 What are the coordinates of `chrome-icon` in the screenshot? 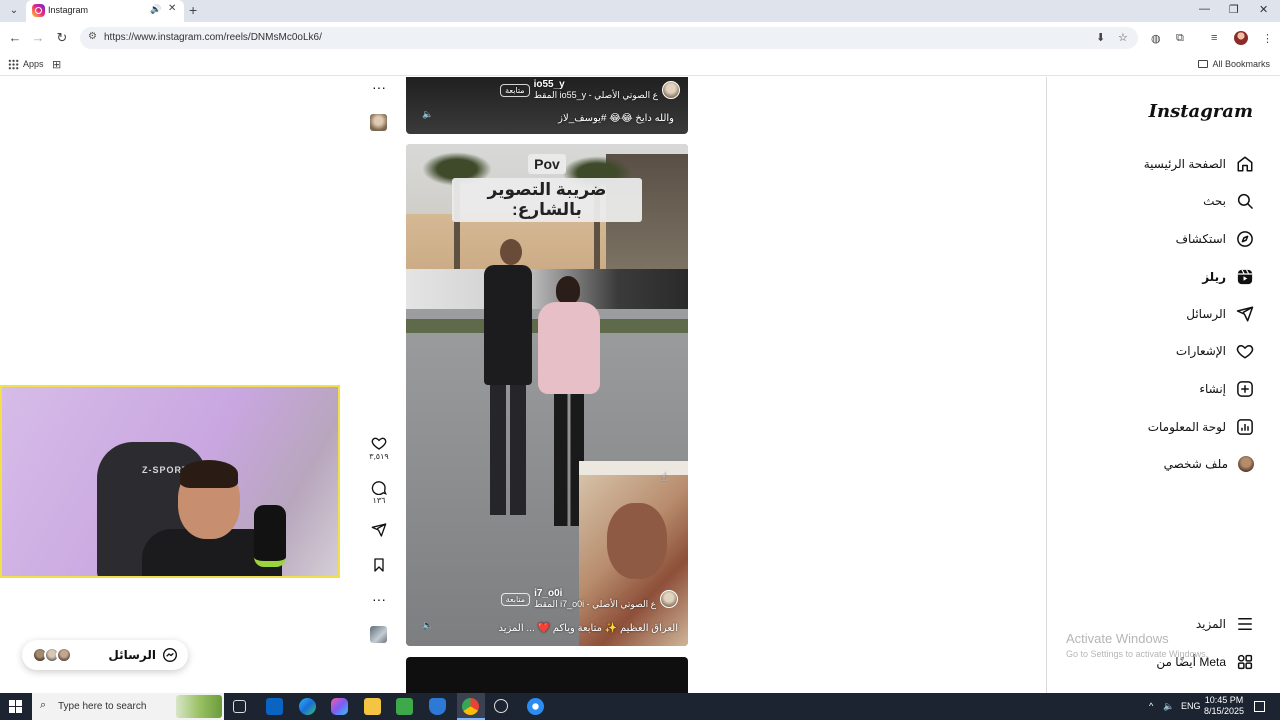 It's located at (470, 706).